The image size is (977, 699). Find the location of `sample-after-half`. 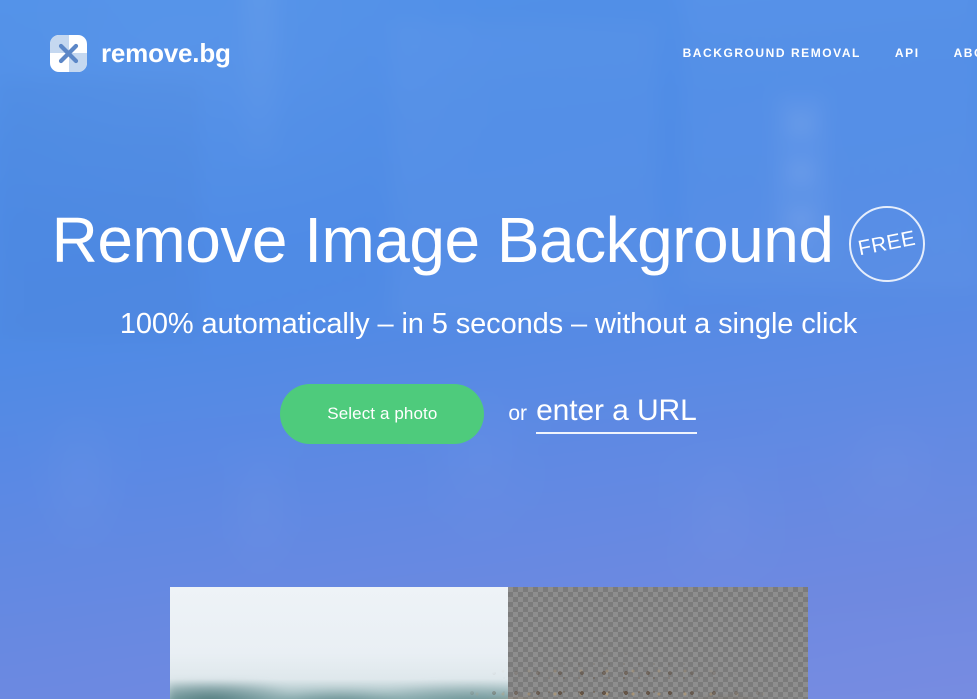

sample-after-half is located at coordinates (658, 643).